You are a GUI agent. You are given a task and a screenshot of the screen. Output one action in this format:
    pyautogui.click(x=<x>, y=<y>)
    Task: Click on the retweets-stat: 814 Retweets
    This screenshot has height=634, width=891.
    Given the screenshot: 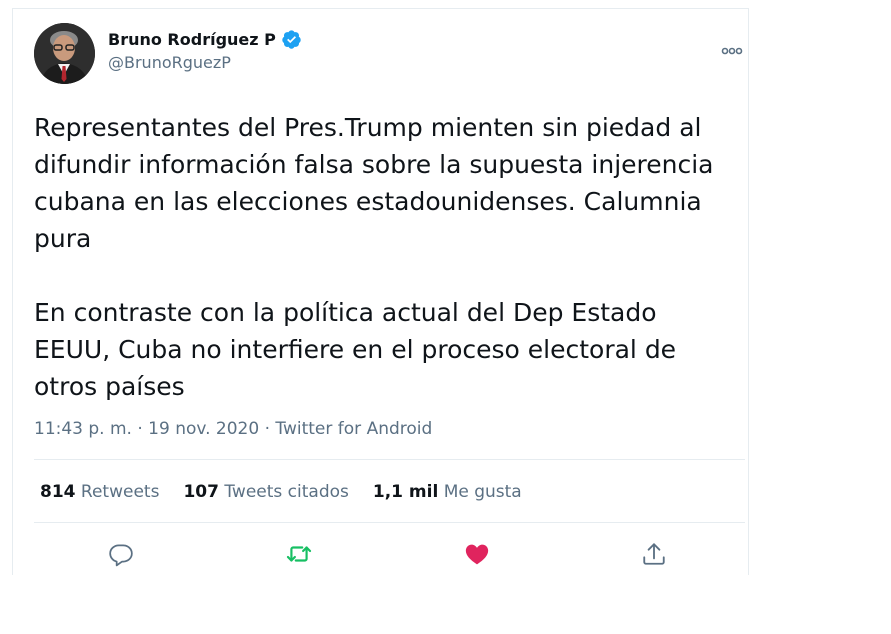 What is the action you would take?
    pyautogui.click(x=99, y=492)
    